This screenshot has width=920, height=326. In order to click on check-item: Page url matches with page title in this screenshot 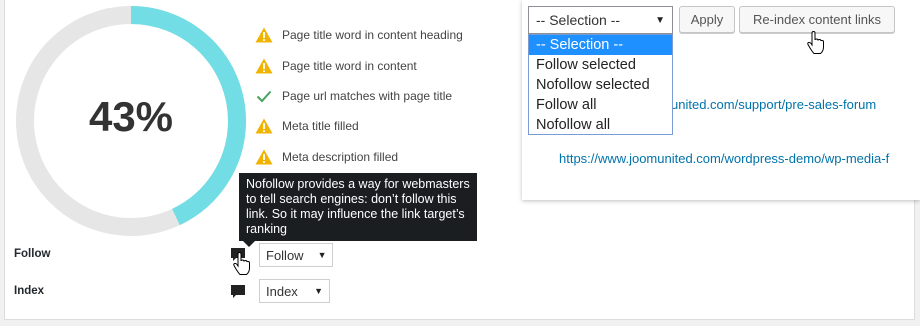, I will do `click(358, 96)`.